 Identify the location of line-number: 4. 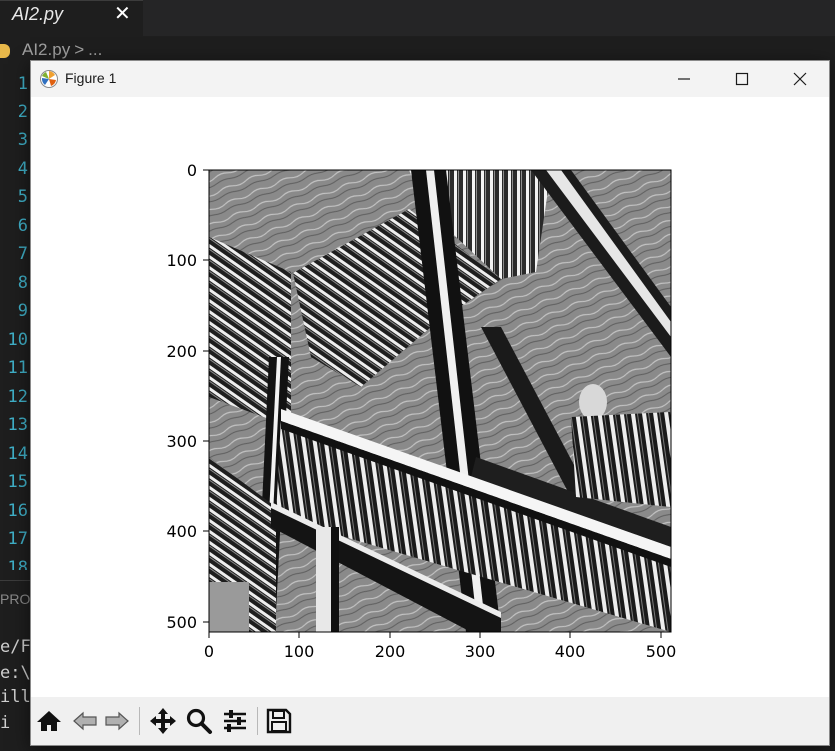
(22, 169).